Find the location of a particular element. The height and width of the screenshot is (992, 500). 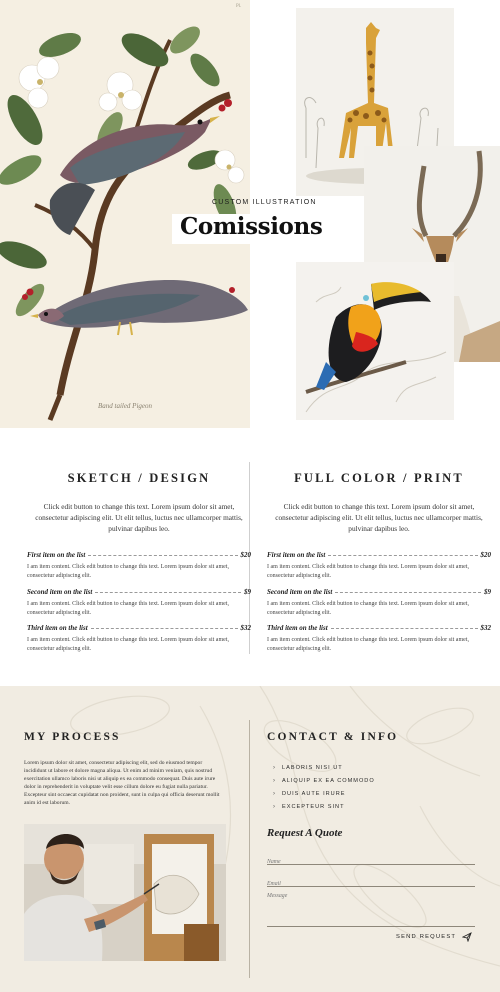

process-title: MY PROCESS is located at coordinates (72, 737).